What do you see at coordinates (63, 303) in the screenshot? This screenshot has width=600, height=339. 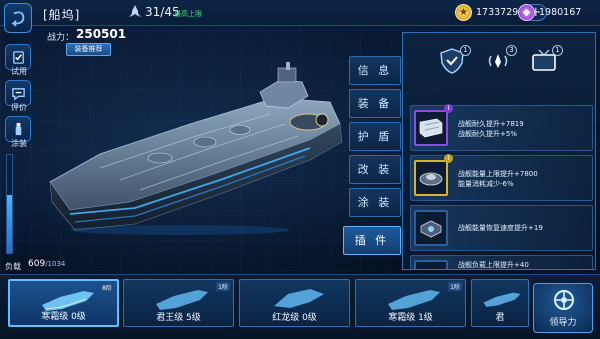 I see `ship-card: 8阶 寒霜级 0级` at bounding box center [63, 303].